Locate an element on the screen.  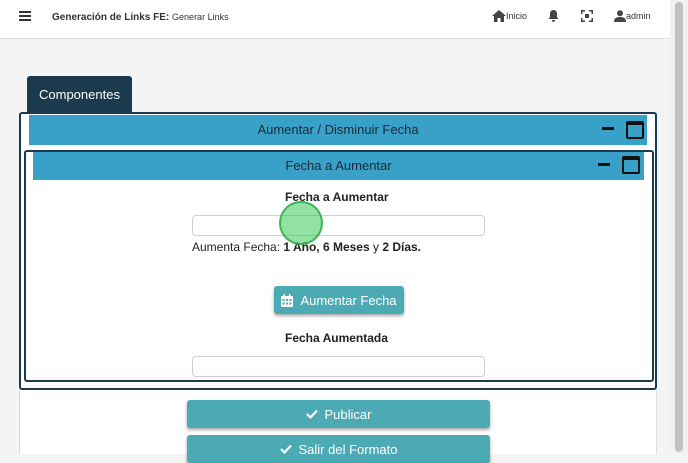
inner-section-title: Fecha a Aumentar is located at coordinates (338, 165).